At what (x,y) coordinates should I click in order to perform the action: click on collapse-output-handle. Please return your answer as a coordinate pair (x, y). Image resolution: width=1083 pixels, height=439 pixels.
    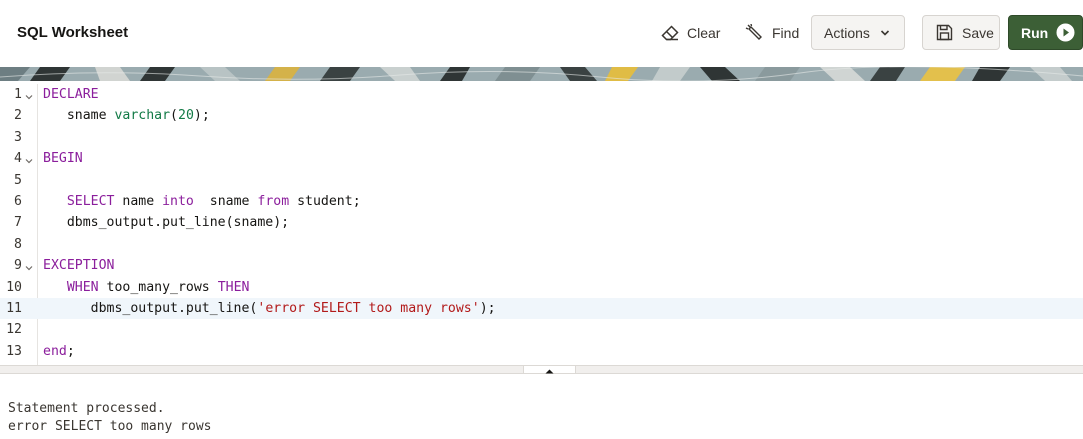
    Looking at the image, I should click on (549, 369).